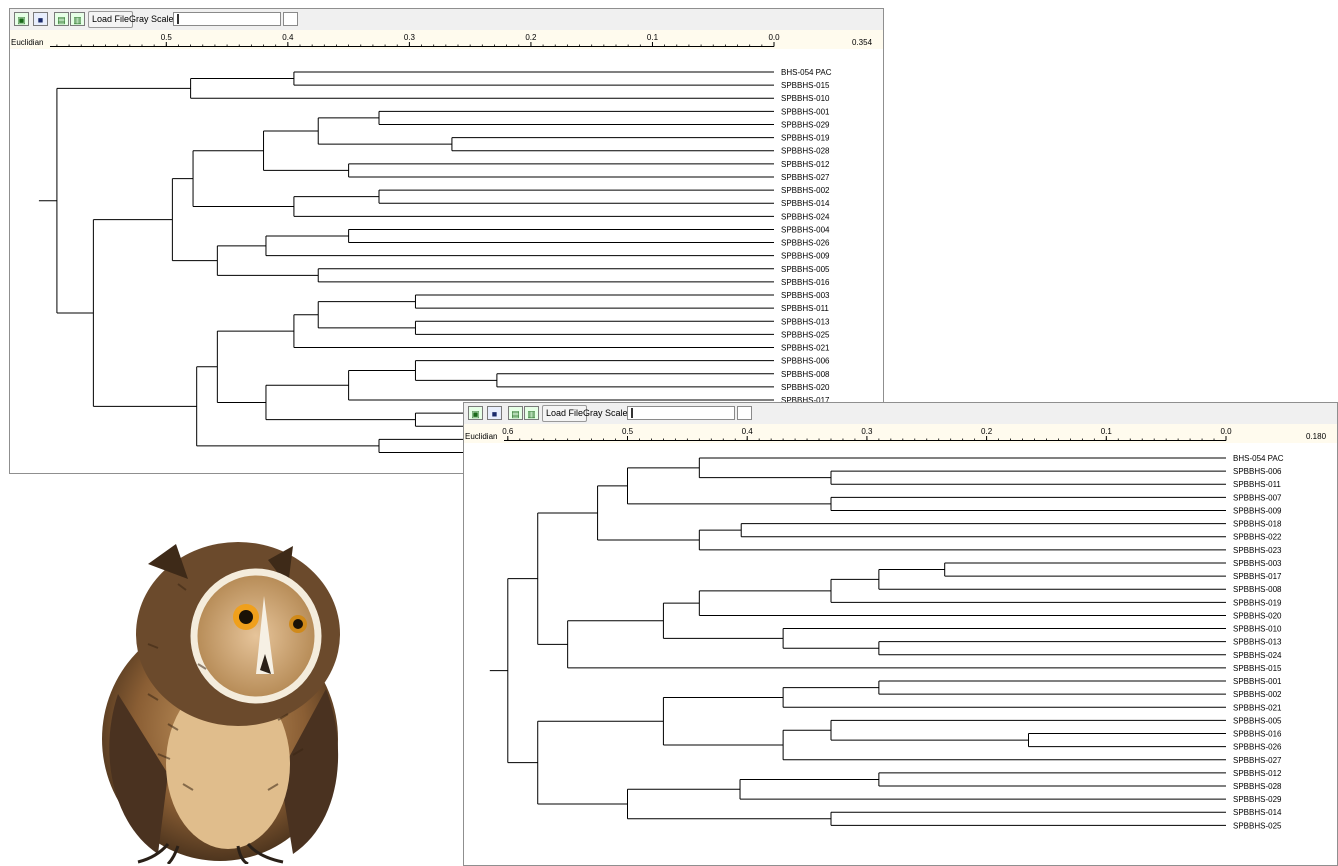 This screenshot has height=866, width=1338. I want to click on max-distance-label: 0.180, so click(1316, 436).